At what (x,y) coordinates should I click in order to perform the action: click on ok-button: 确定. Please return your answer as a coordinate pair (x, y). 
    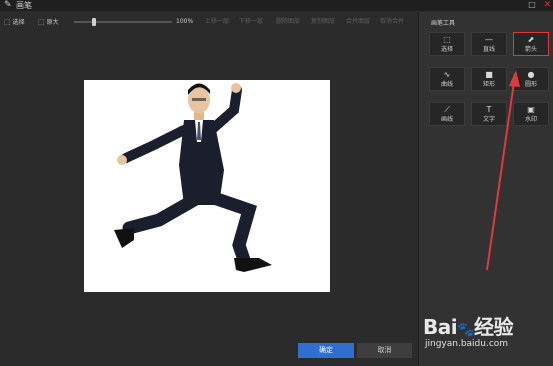
    Looking at the image, I should click on (326, 350).